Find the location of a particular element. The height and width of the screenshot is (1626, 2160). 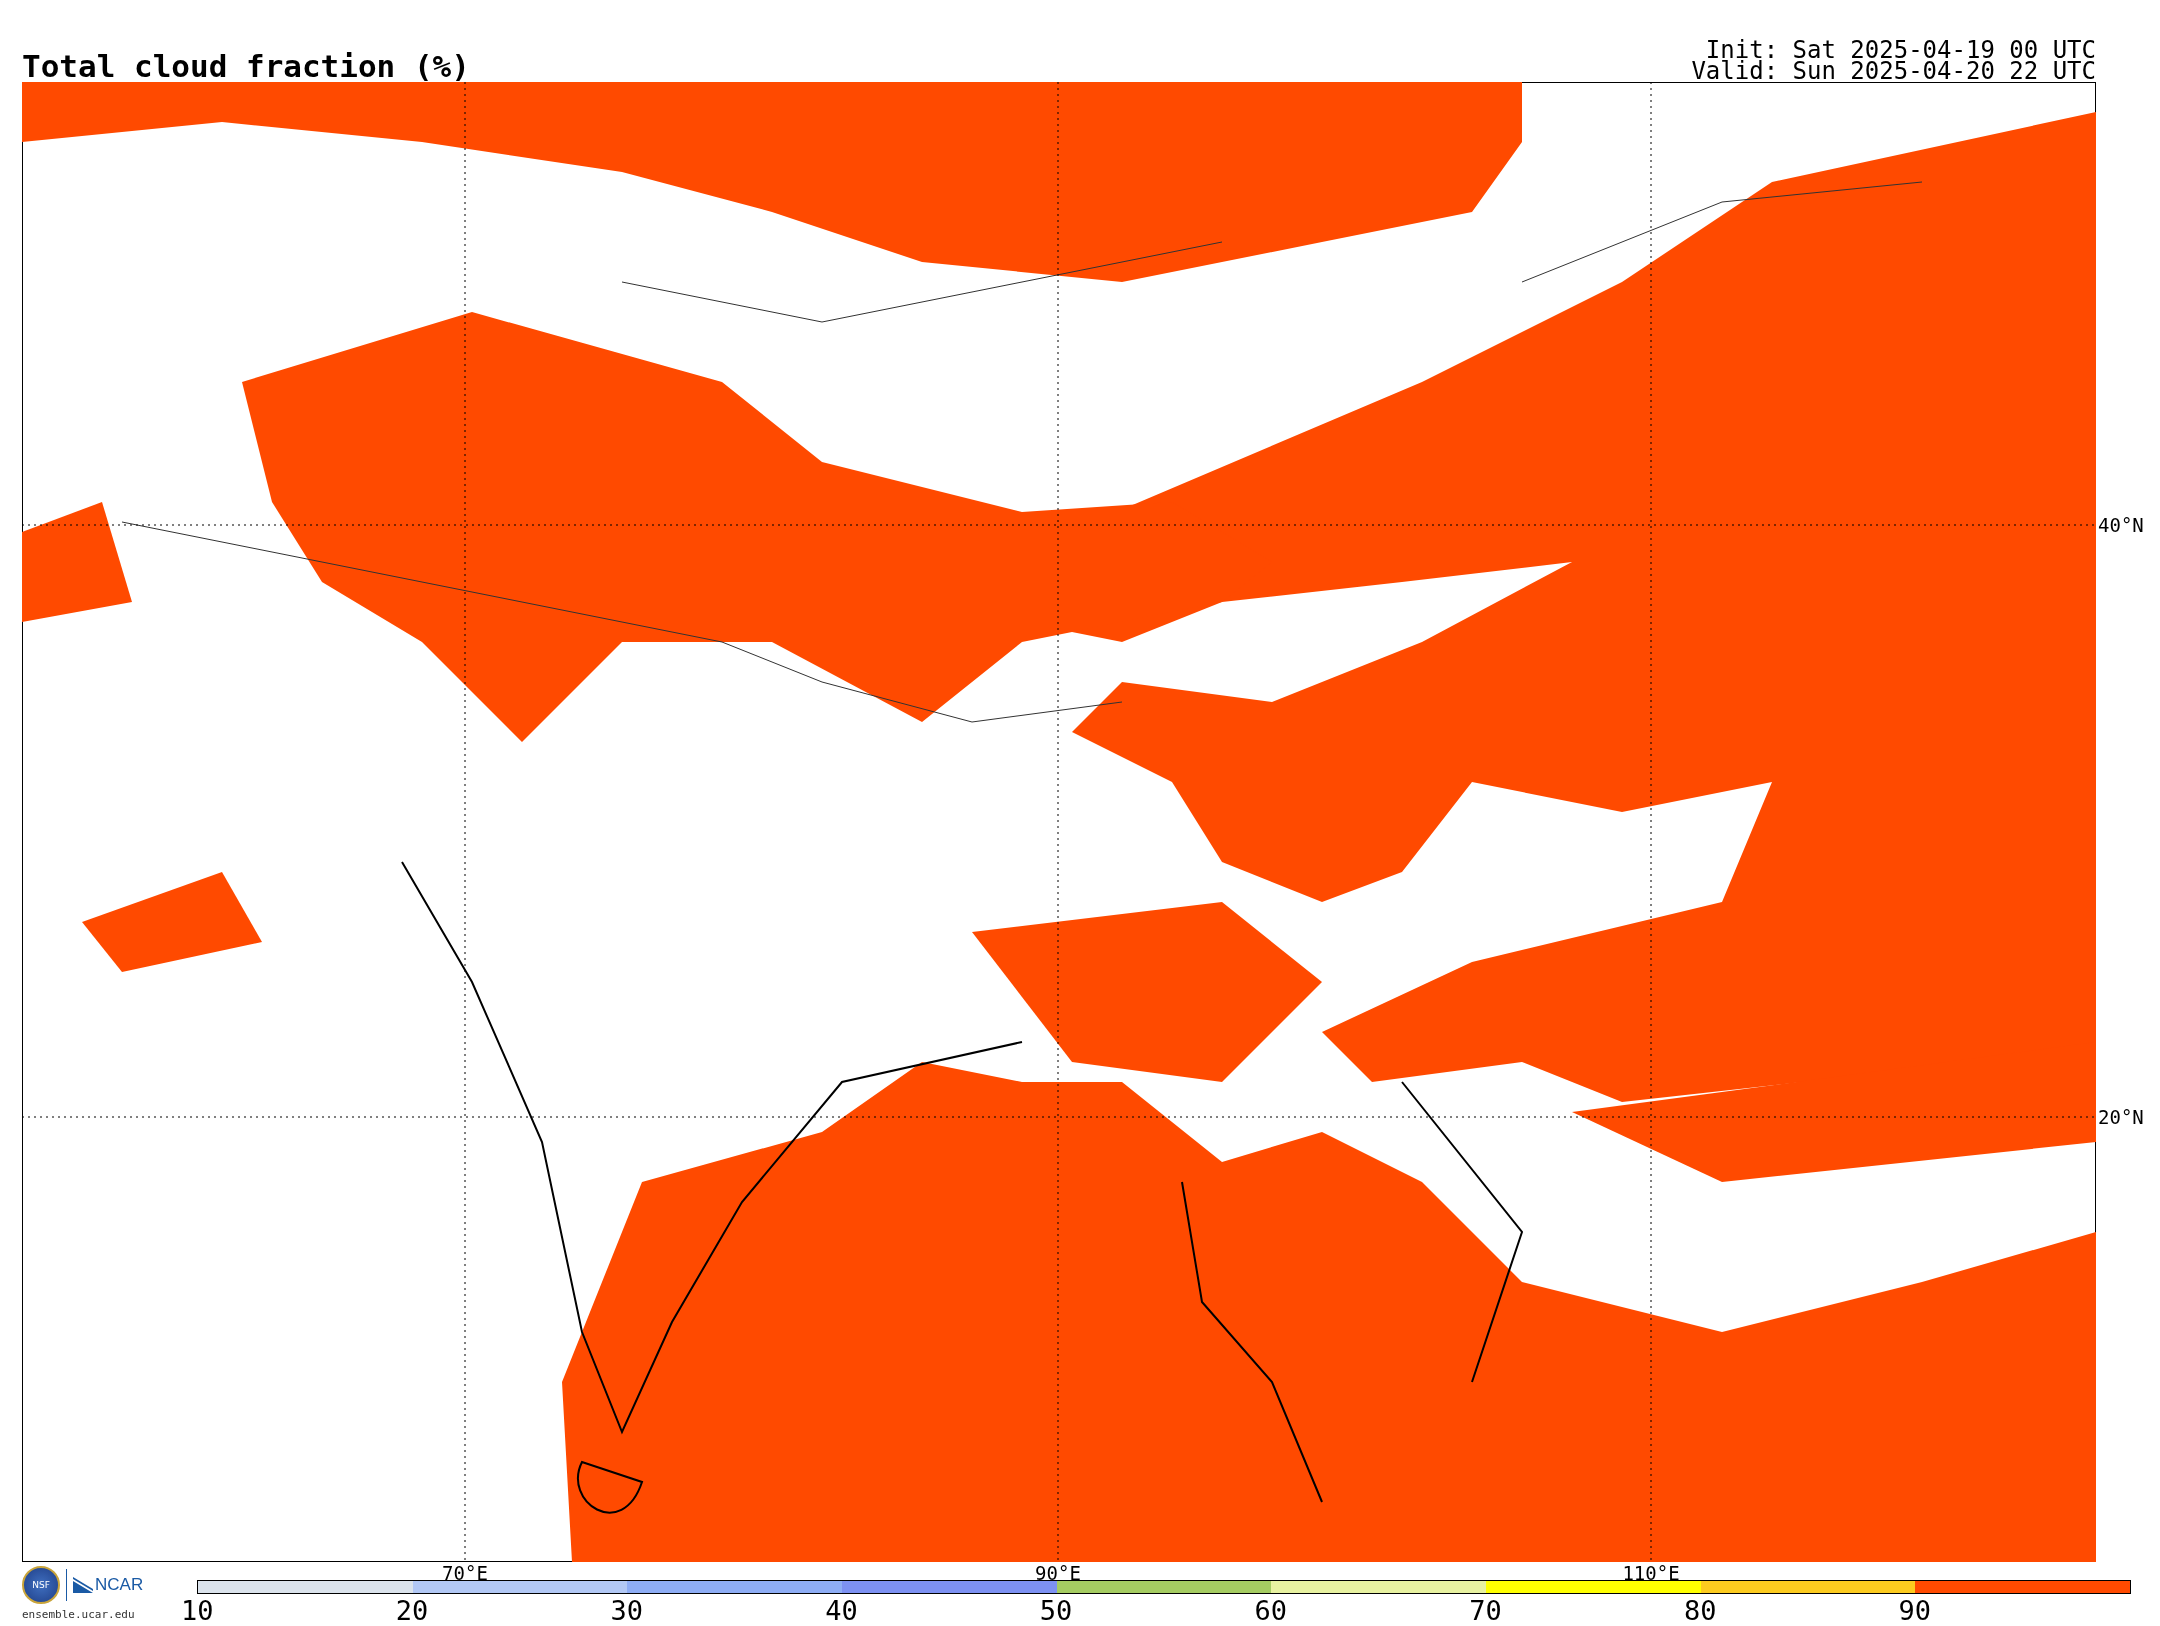

init-time: Init: Sat 2025-04-19 00 UTC is located at coordinates (1900, 50).